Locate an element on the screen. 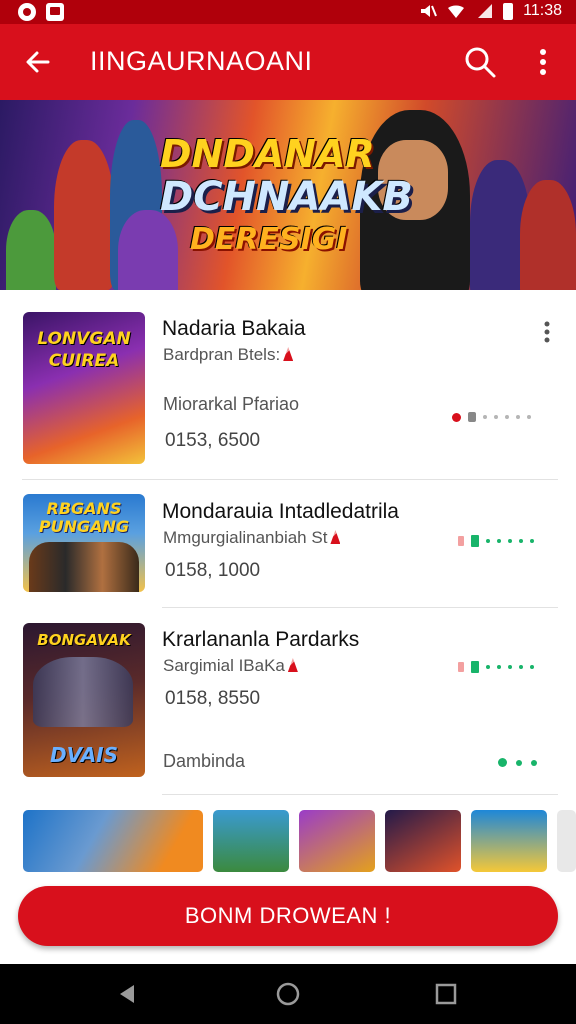 The width and height of the screenshot is (576, 1024). wifi-icon is located at coordinates (456, 11).